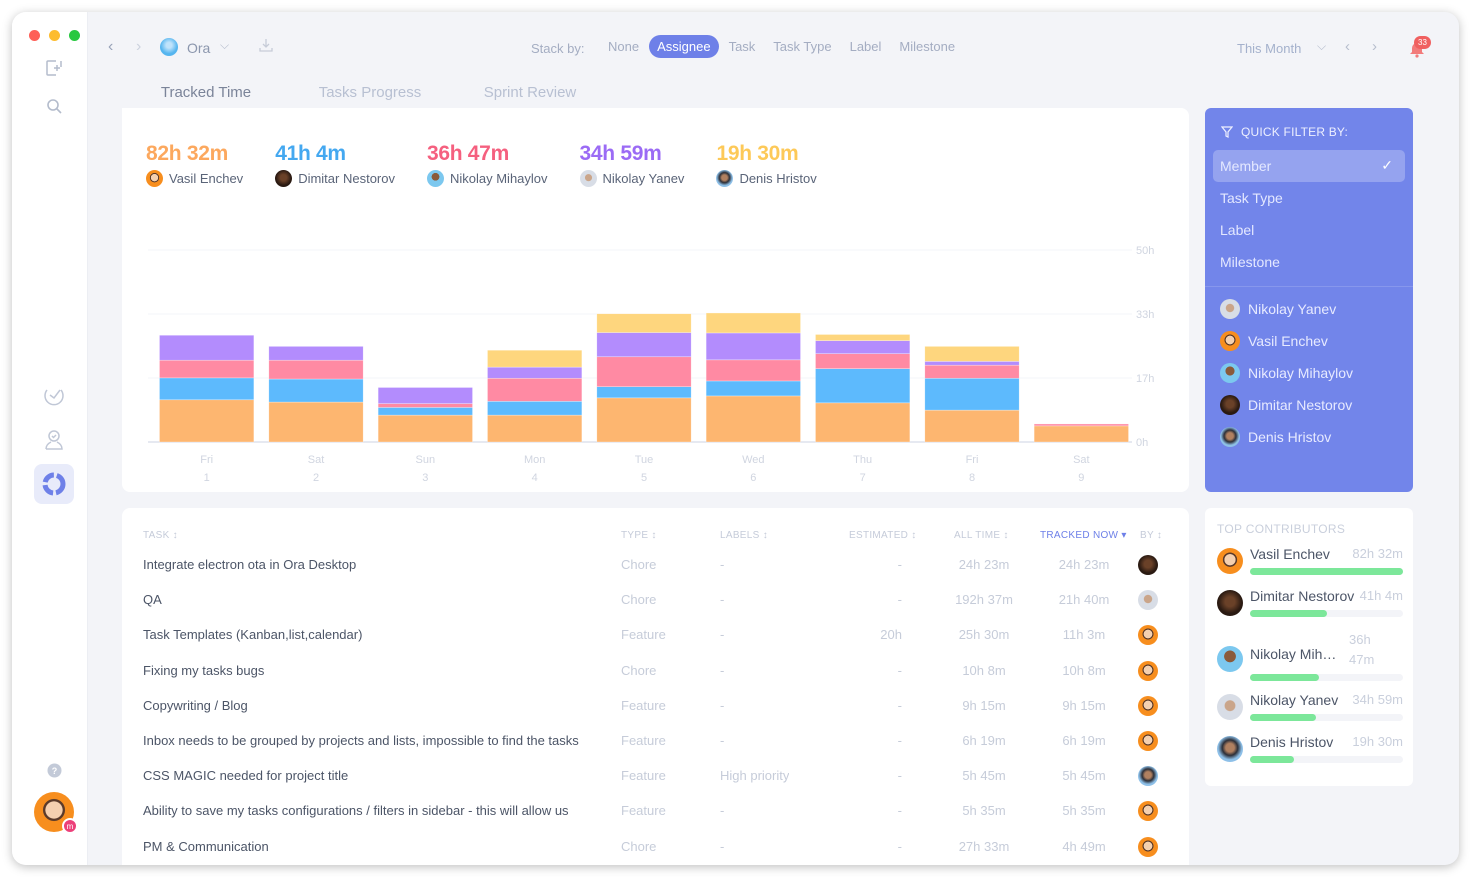 The height and width of the screenshot is (877, 1471). Describe the element at coordinates (534, 460) in the screenshot. I see `x-tick-day: Mon` at that location.